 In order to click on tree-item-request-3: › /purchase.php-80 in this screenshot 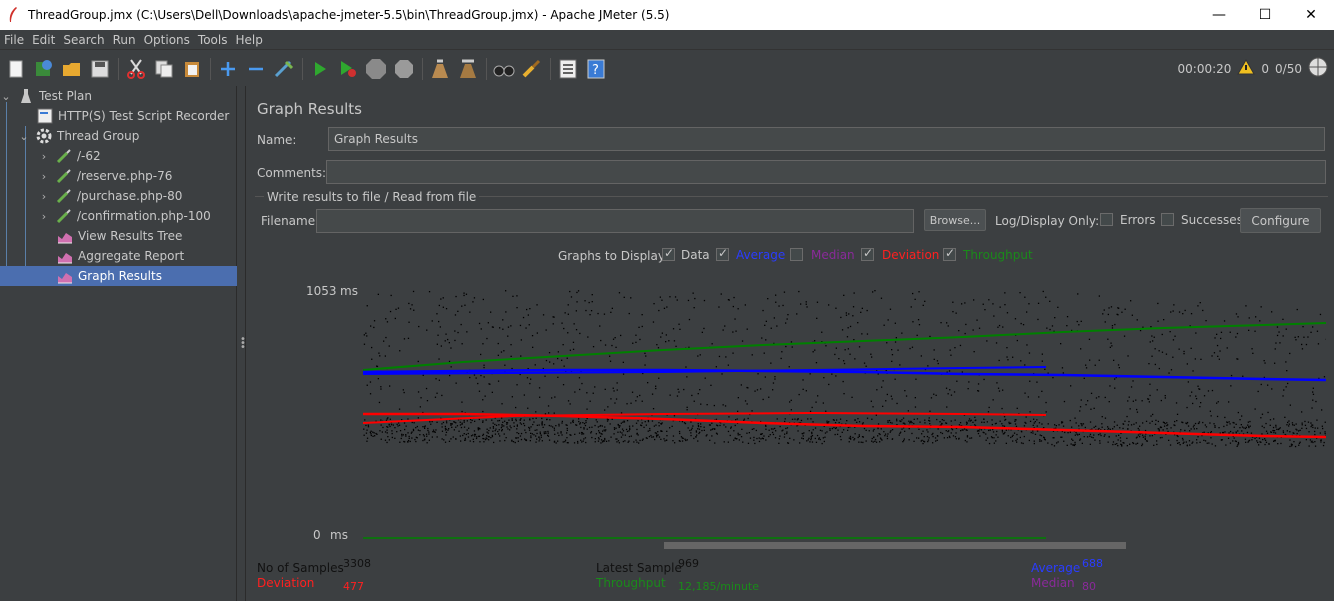, I will do `click(110, 196)`.